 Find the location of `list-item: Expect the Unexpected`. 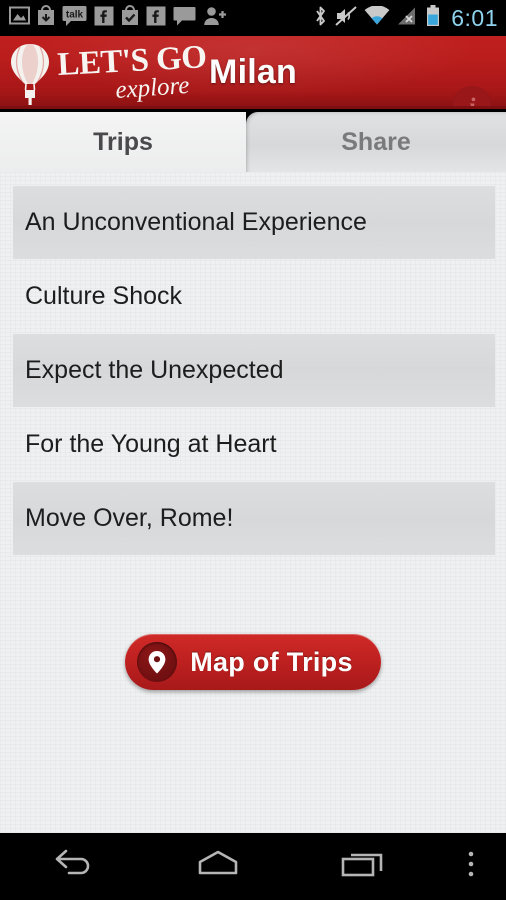

list-item: Expect the Unexpected is located at coordinates (254, 370).